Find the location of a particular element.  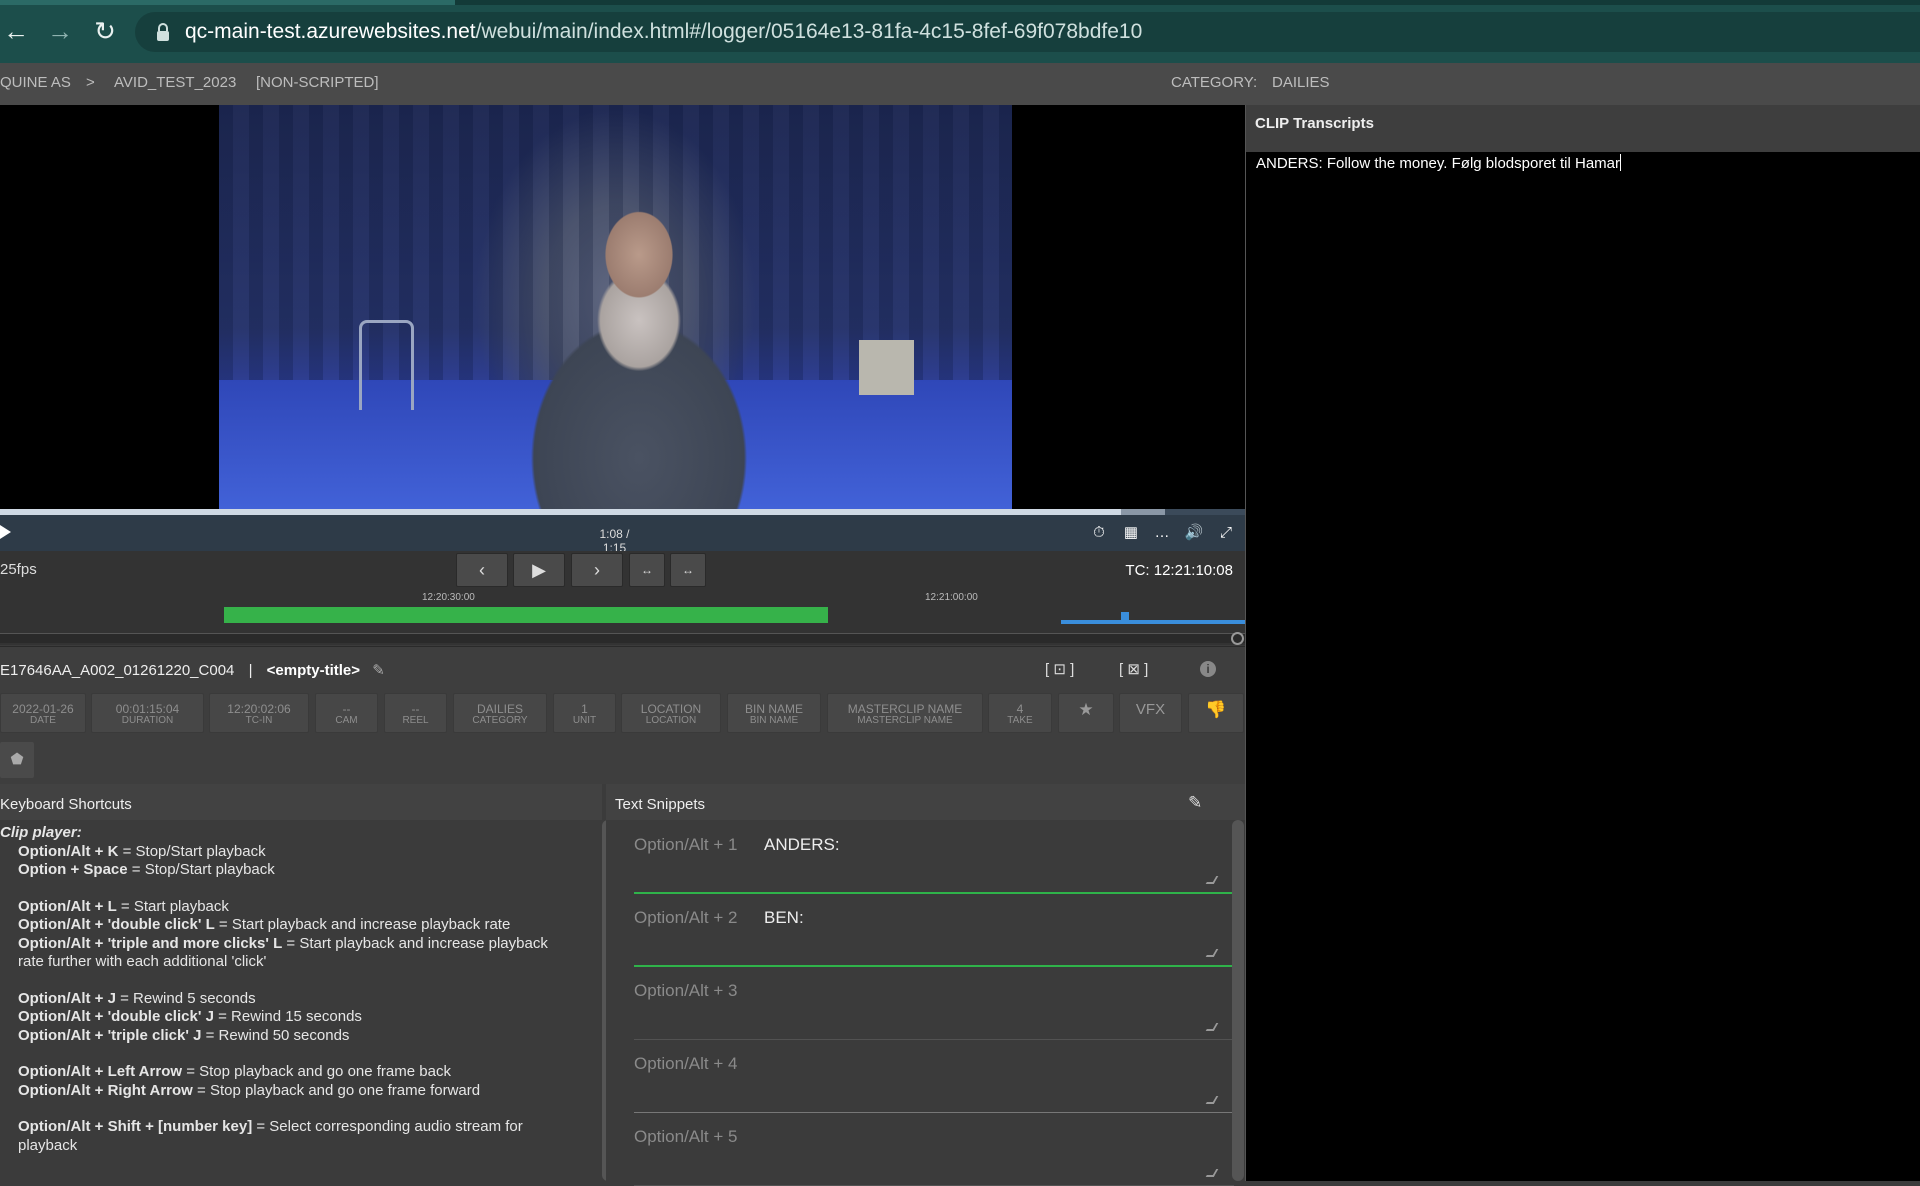

metadata-label: BIN NAME is located at coordinates (774, 720).